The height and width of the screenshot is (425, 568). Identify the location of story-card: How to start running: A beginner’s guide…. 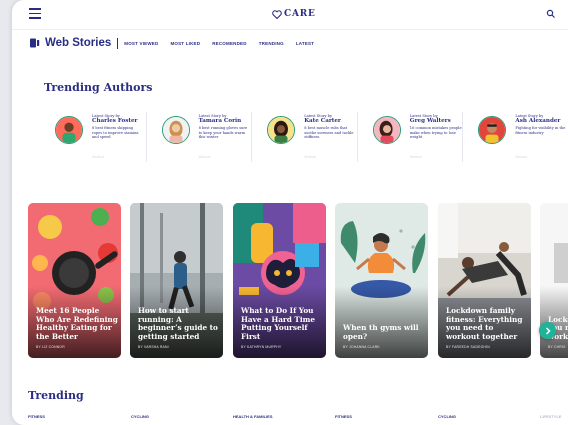
(176, 280).